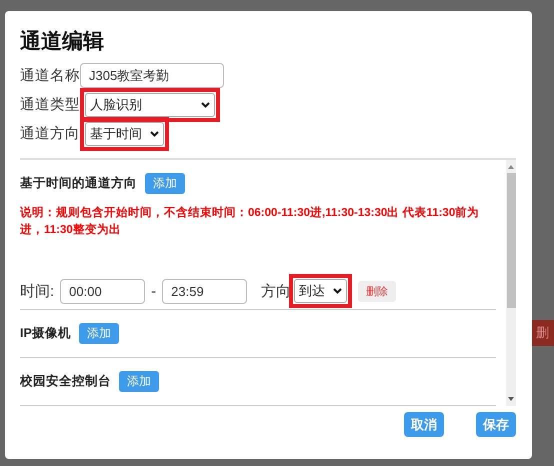  Describe the element at coordinates (50, 76) in the screenshot. I see `field-label: 通道名称` at that location.